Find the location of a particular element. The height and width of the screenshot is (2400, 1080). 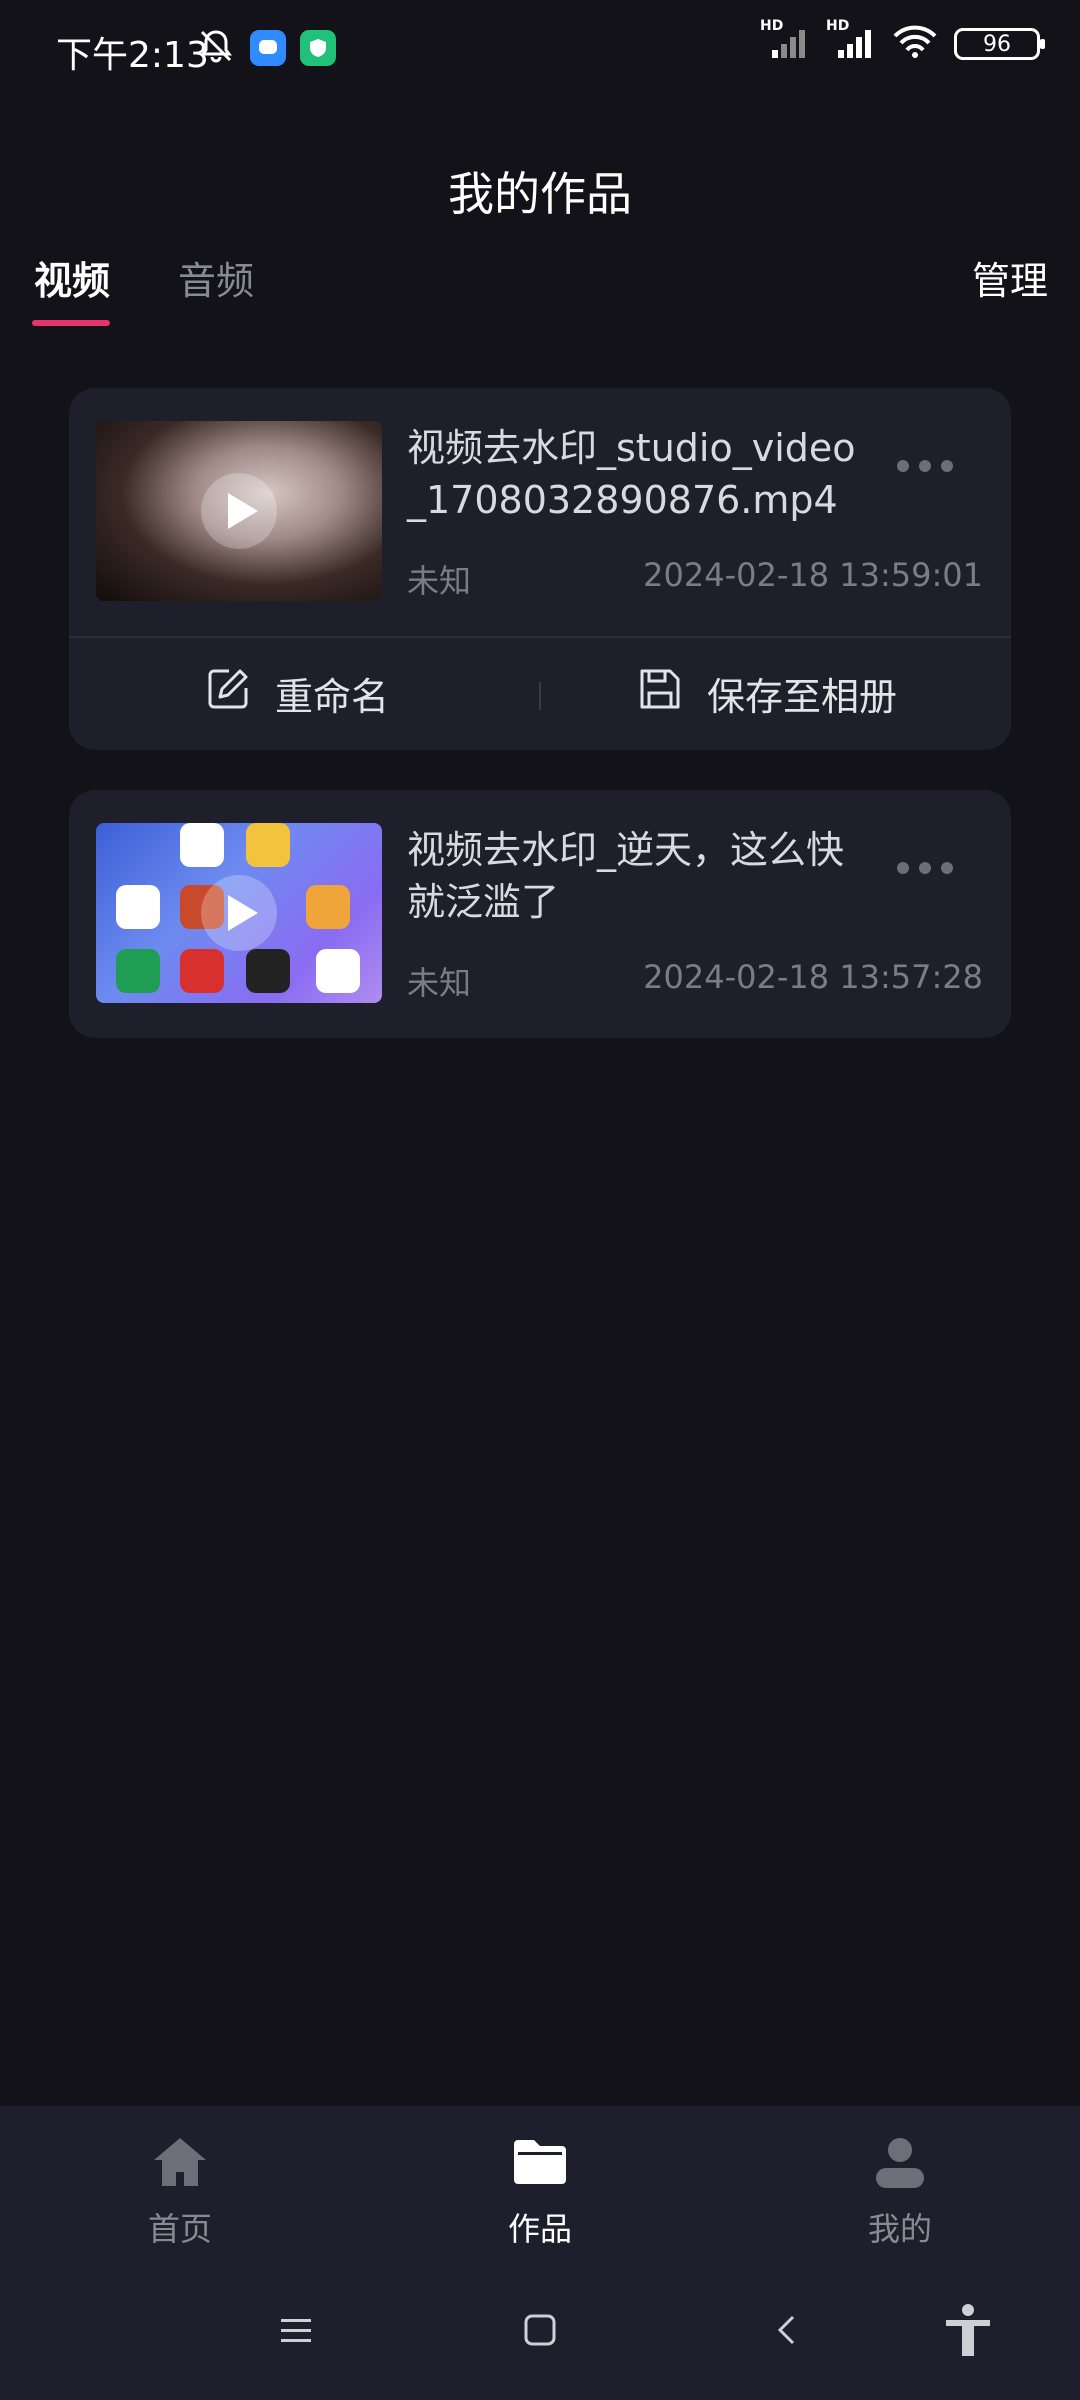

nav-home: 首页 is located at coordinates (180, 2192).